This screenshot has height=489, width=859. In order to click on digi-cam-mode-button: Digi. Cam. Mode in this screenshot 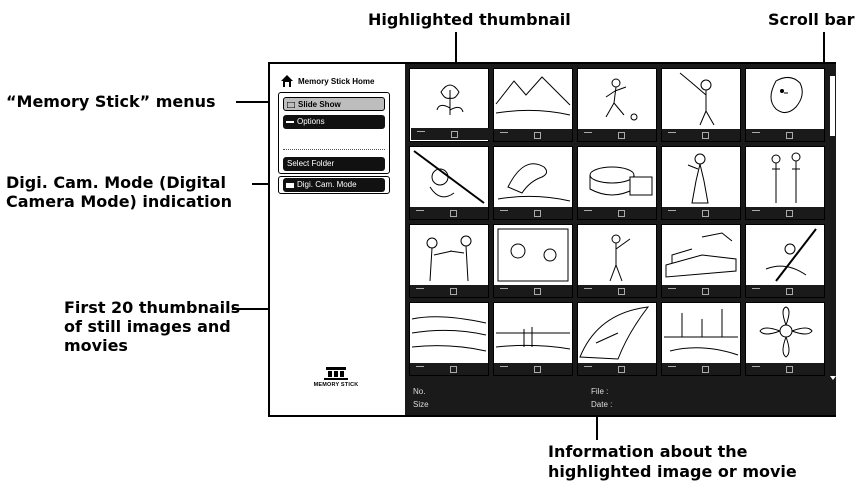, I will do `click(334, 185)`.